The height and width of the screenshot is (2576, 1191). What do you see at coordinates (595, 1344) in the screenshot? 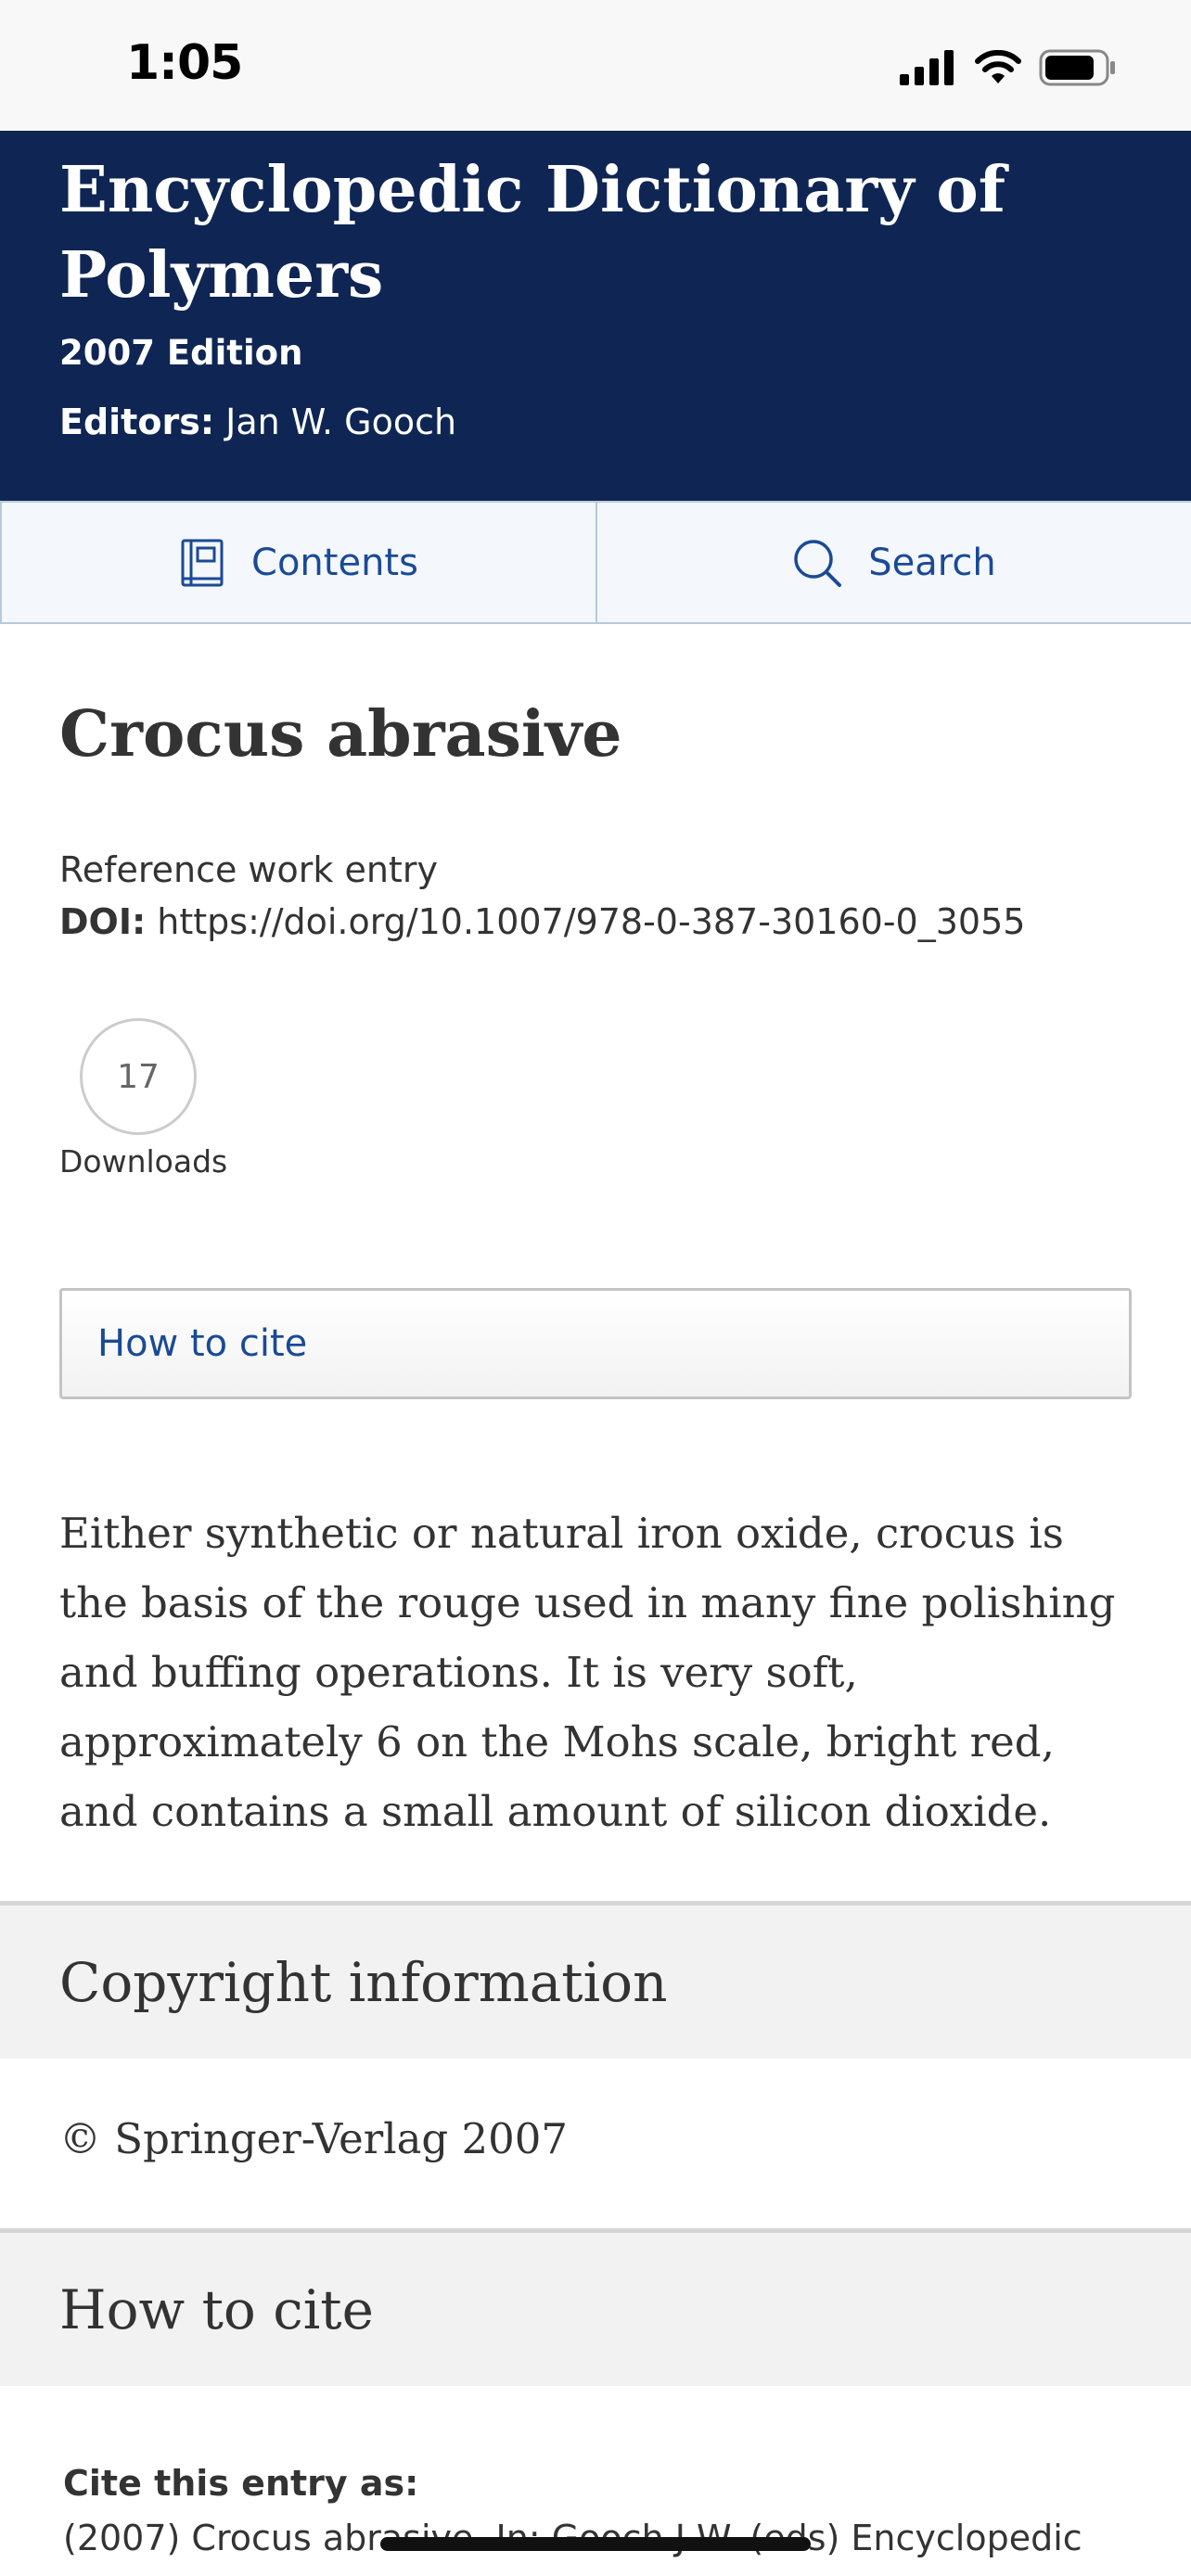
I see `how-to-cite-button: How to cite` at bounding box center [595, 1344].